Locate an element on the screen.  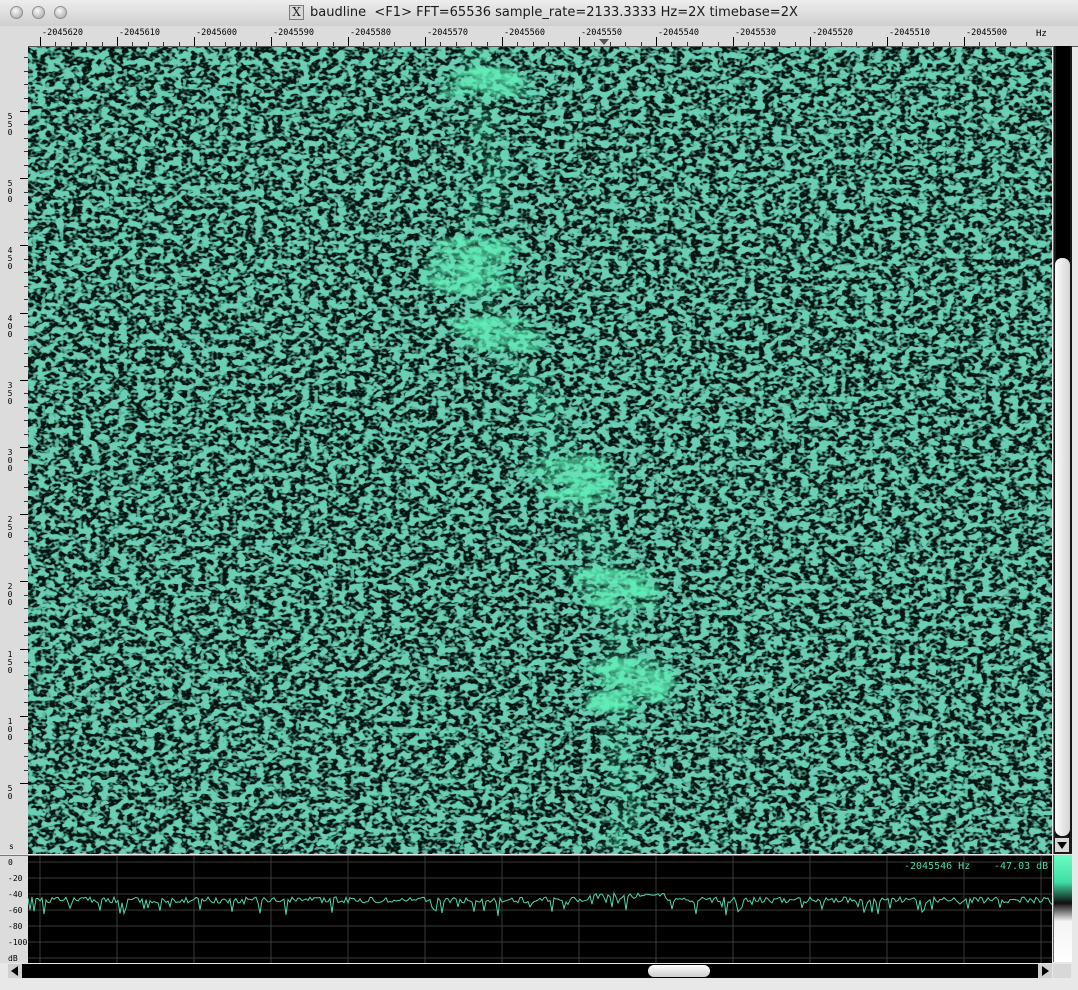
frequency-tick-label: -2045590 is located at coordinates (293, 33).